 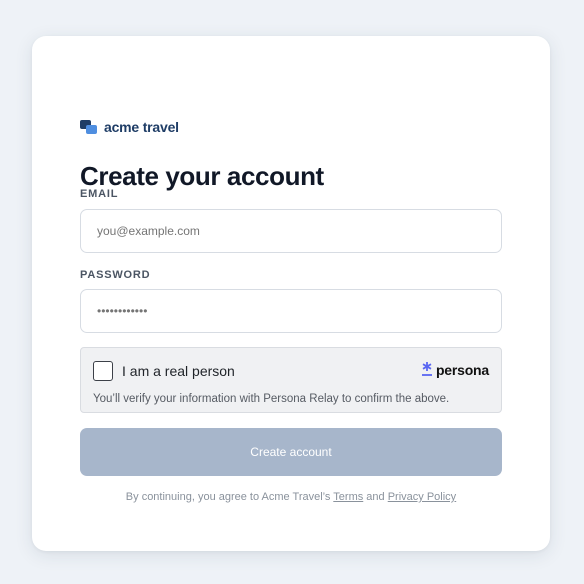 I want to click on email-label: EMAIL, so click(x=99, y=194).